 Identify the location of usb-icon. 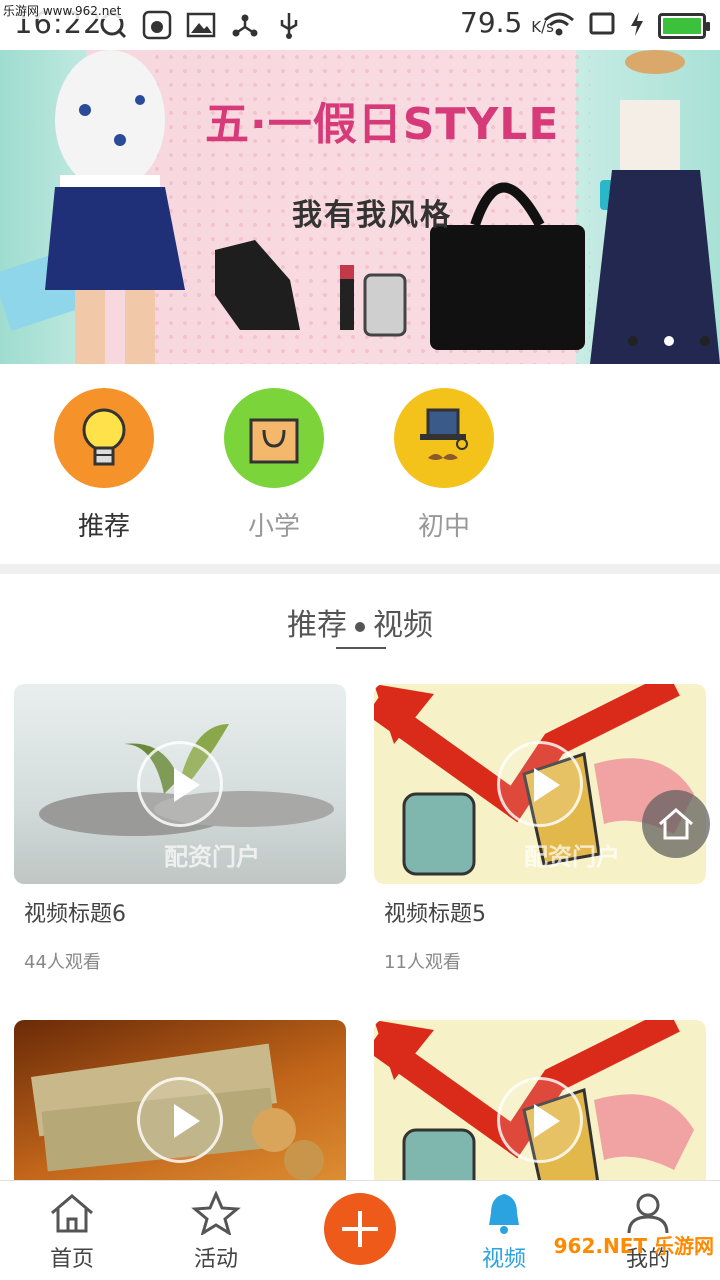
(289, 25).